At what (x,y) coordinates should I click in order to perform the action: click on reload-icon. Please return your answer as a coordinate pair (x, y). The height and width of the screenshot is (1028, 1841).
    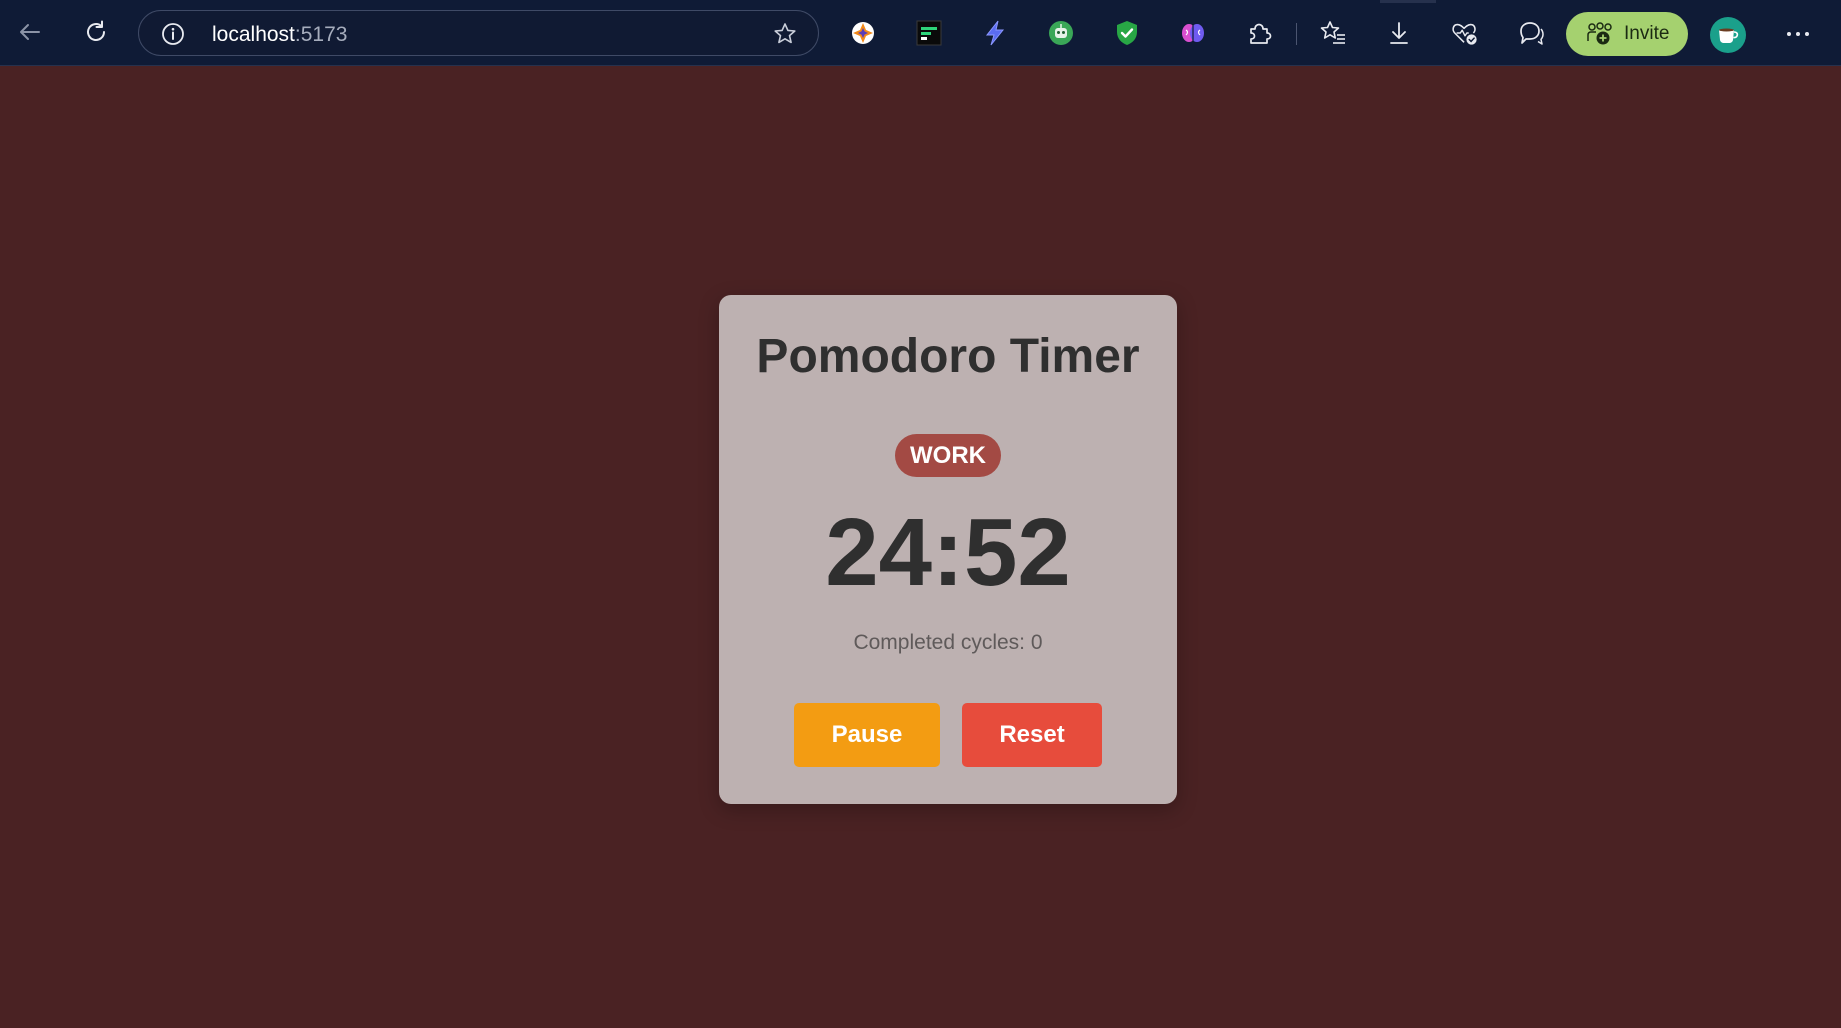
    Looking at the image, I should click on (96, 30).